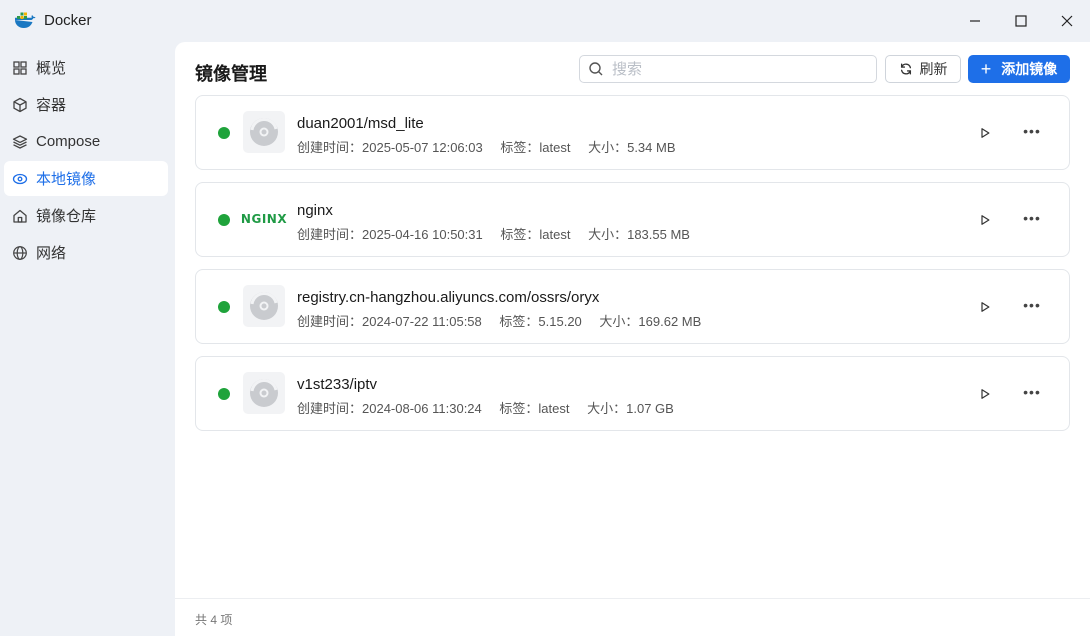  Describe the element at coordinates (20, 216) in the screenshot. I see `home-icon` at that location.